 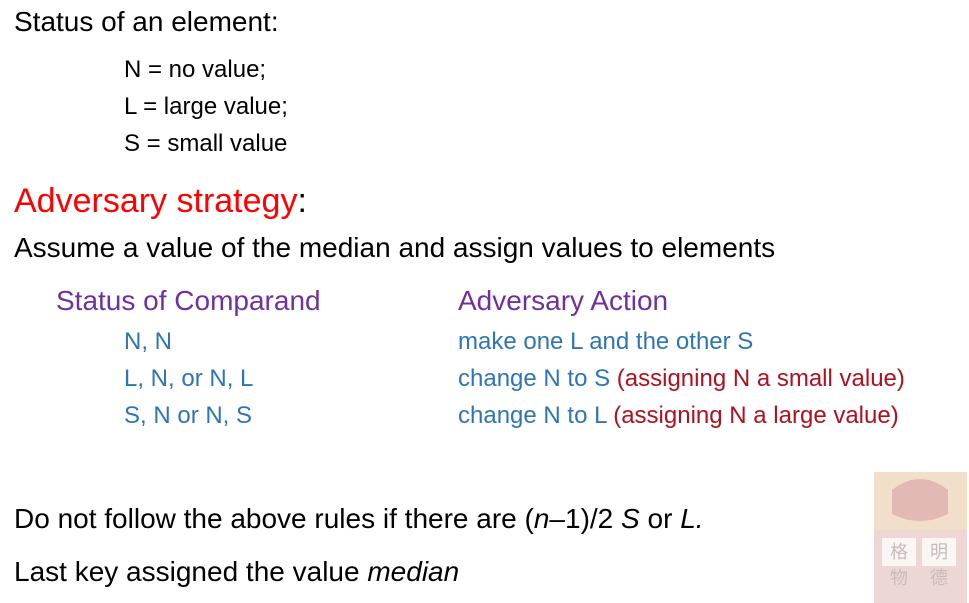 I want to click on status-line-n: N = no value;, so click(x=195, y=69).